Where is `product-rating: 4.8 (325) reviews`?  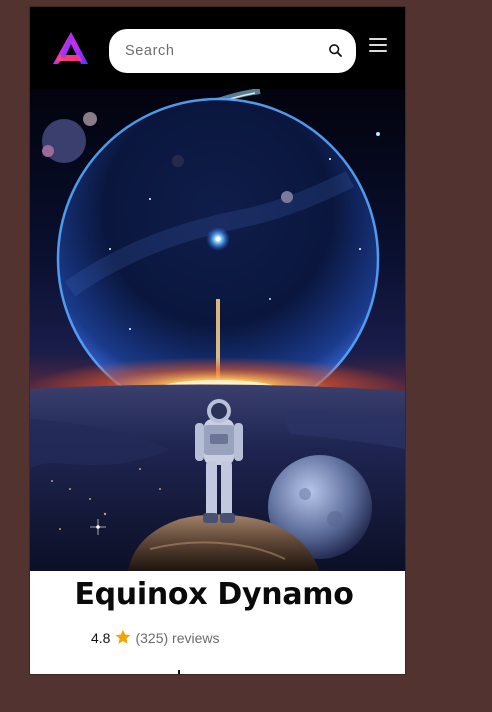 product-rating: 4.8 (325) reviews is located at coordinates (155, 638).